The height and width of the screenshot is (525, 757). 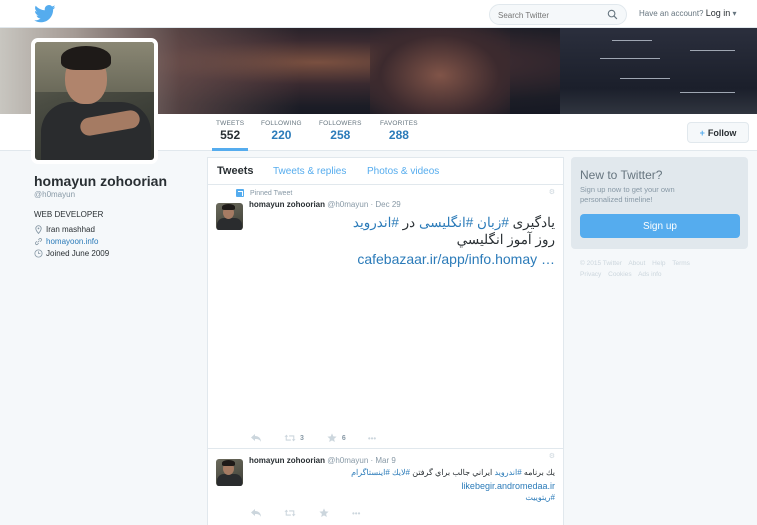 What do you see at coordinates (38, 241) in the screenshot?
I see `link-icon` at bounding box center [38, 241].